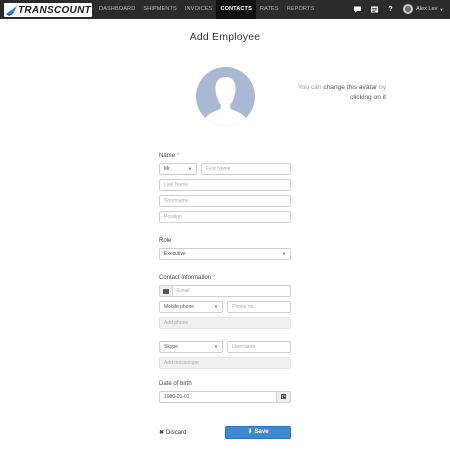  What do you see at coordinates (11, 10) in the screenshot?
I see `logo-icon` at bounding box center [11, 10].